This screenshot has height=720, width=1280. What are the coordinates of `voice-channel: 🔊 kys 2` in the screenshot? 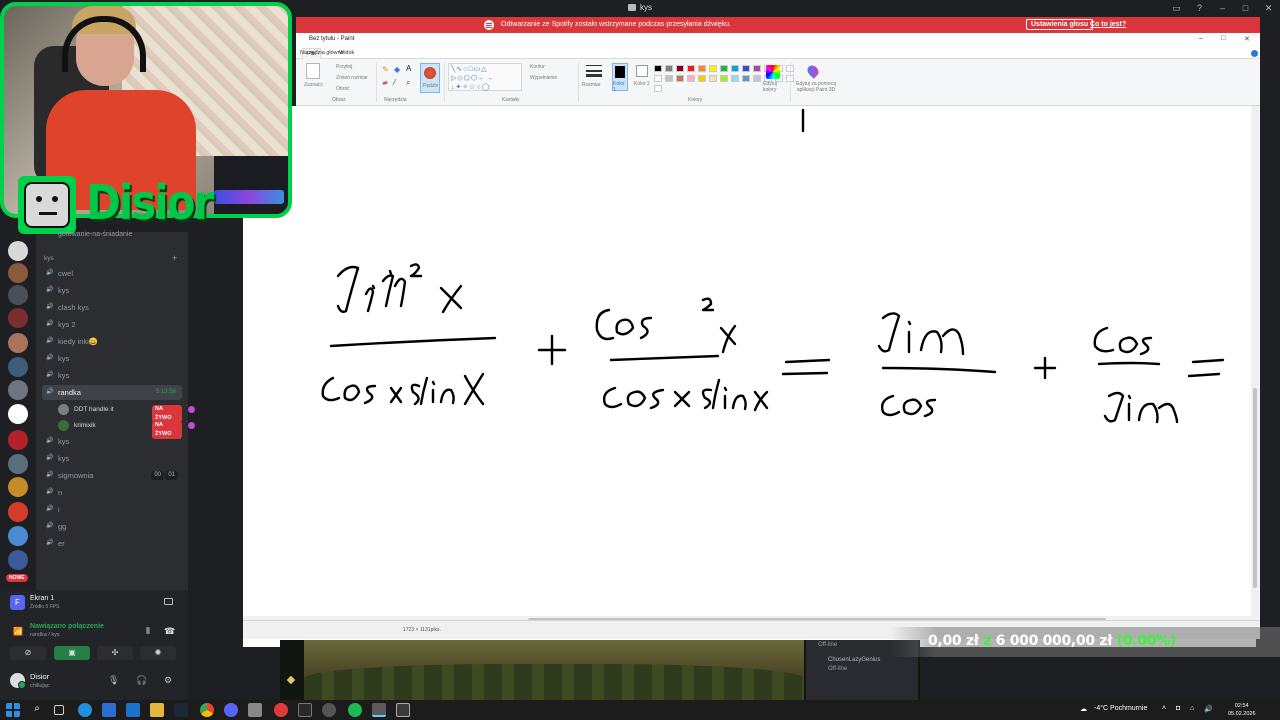 It's located at (112, 324).